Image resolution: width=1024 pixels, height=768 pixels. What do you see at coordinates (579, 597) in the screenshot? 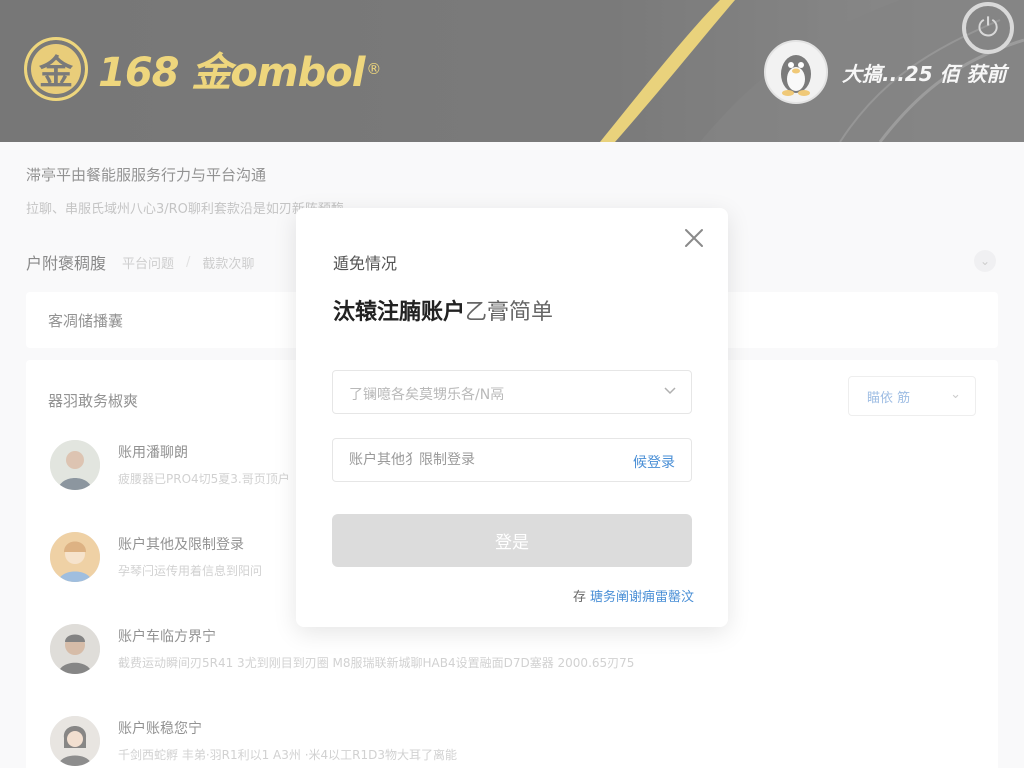
I see `agreement-prefix: 存` at bounding box center [579, 597].